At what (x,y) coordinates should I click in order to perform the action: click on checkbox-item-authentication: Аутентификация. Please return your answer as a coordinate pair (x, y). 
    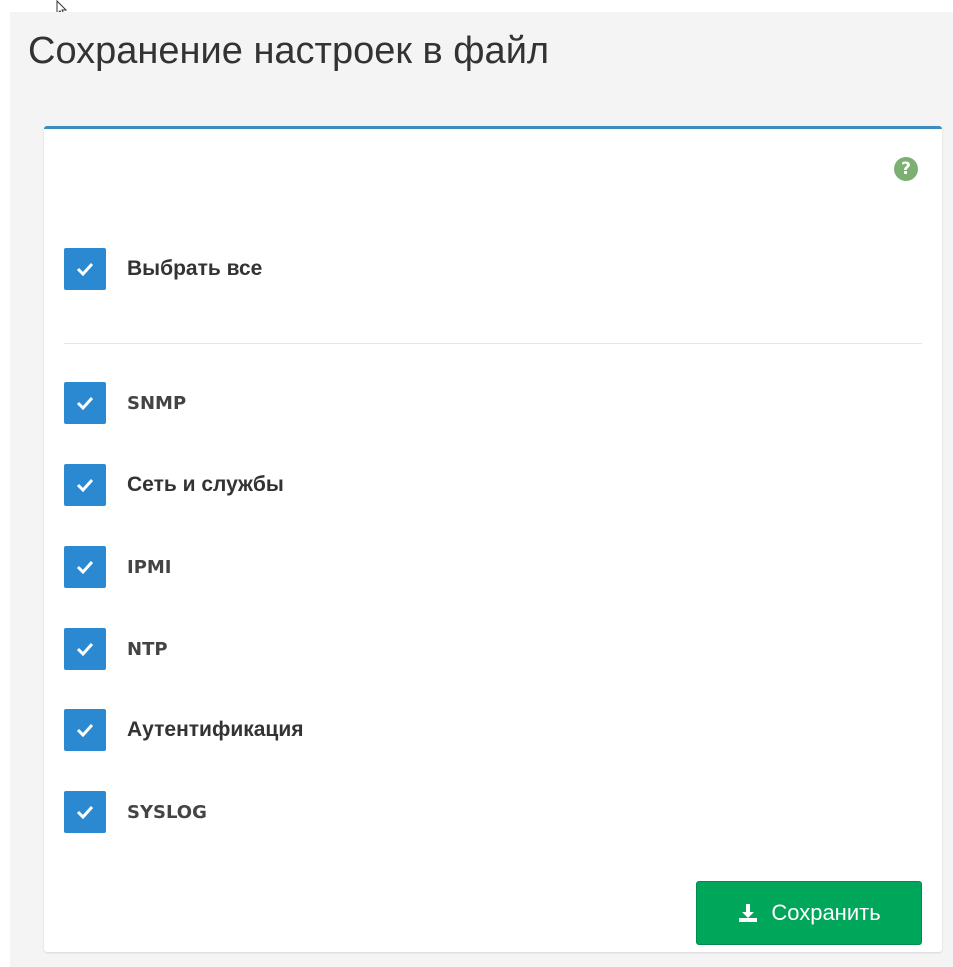
    Looking at the image, I should click on (184, 730).